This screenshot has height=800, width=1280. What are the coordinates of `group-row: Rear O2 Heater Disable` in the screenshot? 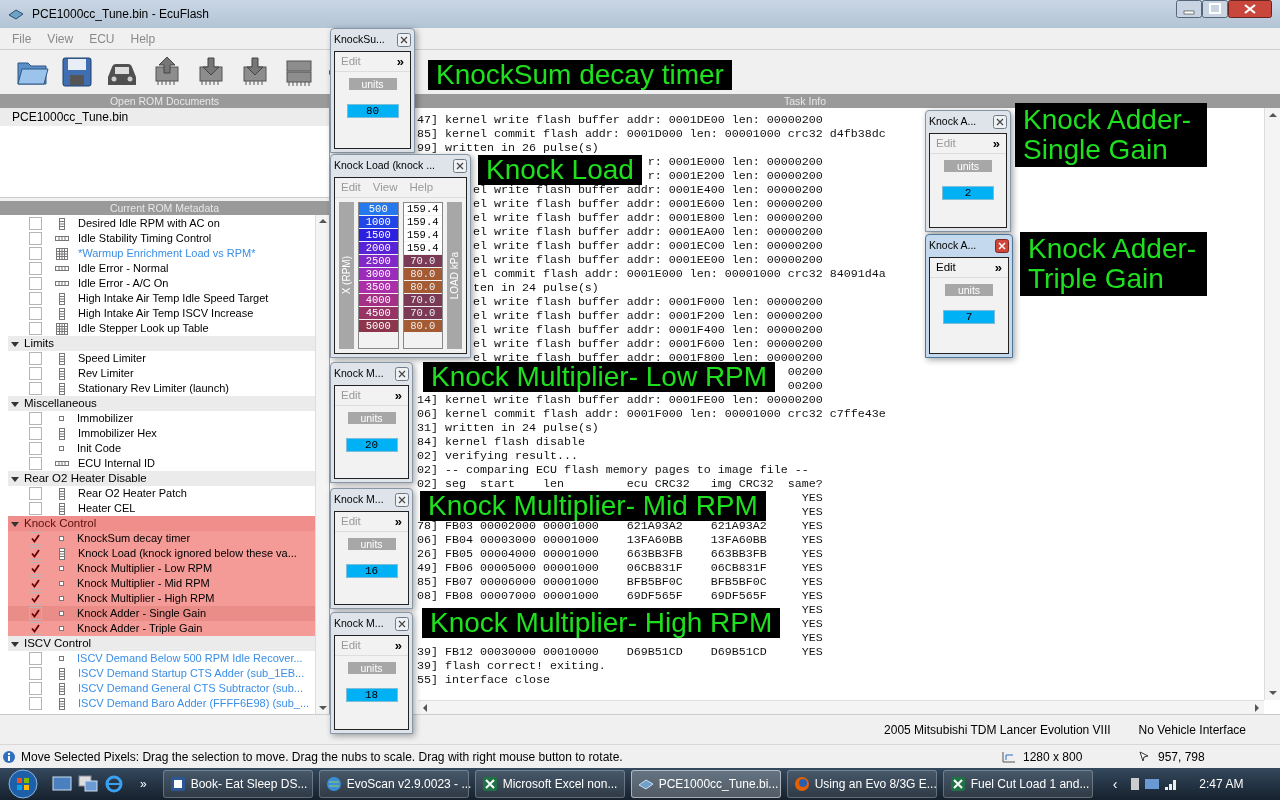 It's located at (161, 478).